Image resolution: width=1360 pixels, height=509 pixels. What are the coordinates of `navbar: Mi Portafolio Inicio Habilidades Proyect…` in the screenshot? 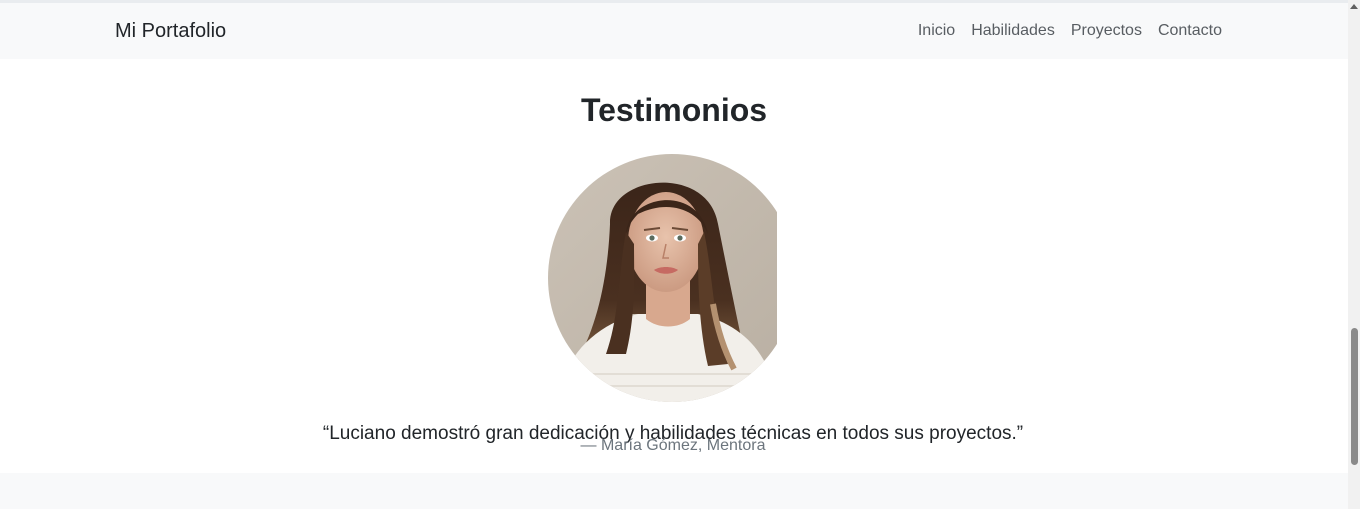 It's located at (674, 31).